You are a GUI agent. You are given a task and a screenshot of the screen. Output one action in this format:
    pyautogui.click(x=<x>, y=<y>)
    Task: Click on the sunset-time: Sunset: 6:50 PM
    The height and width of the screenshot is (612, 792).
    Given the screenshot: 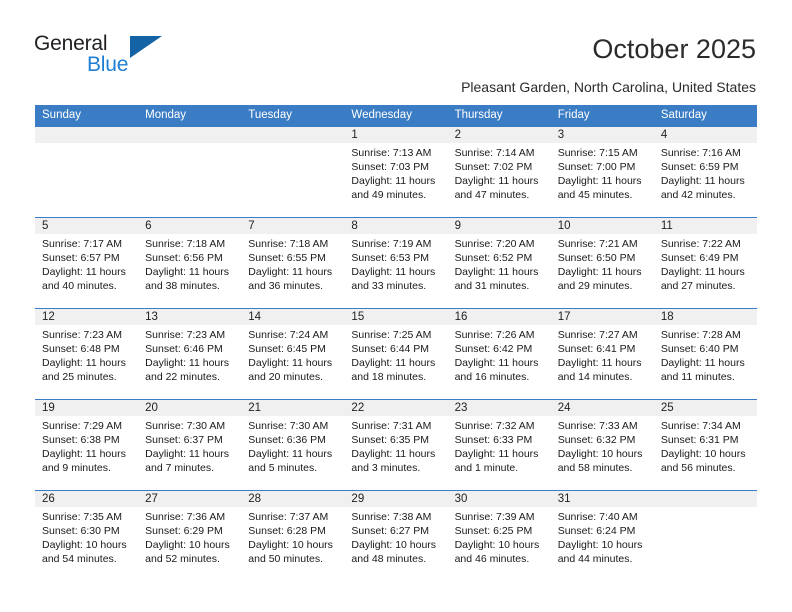 What is the action you would take?
    pyautogui.click(x=596, y=258)
    